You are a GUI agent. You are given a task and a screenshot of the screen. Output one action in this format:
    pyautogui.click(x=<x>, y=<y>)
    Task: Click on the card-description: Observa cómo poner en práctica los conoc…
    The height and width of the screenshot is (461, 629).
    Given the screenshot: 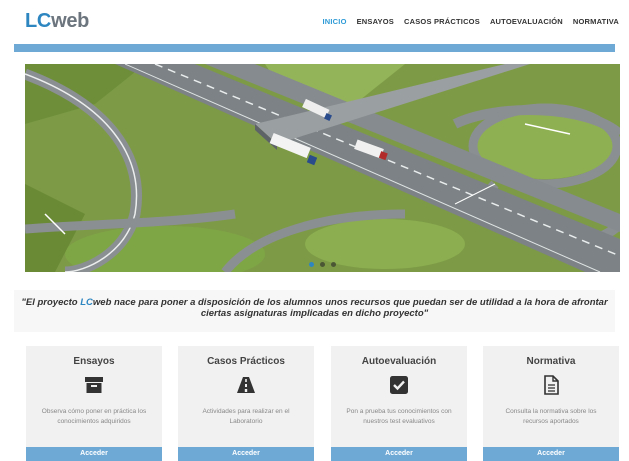 What is the action you would take?
    pyautogui.click(x=94, y=416)
    